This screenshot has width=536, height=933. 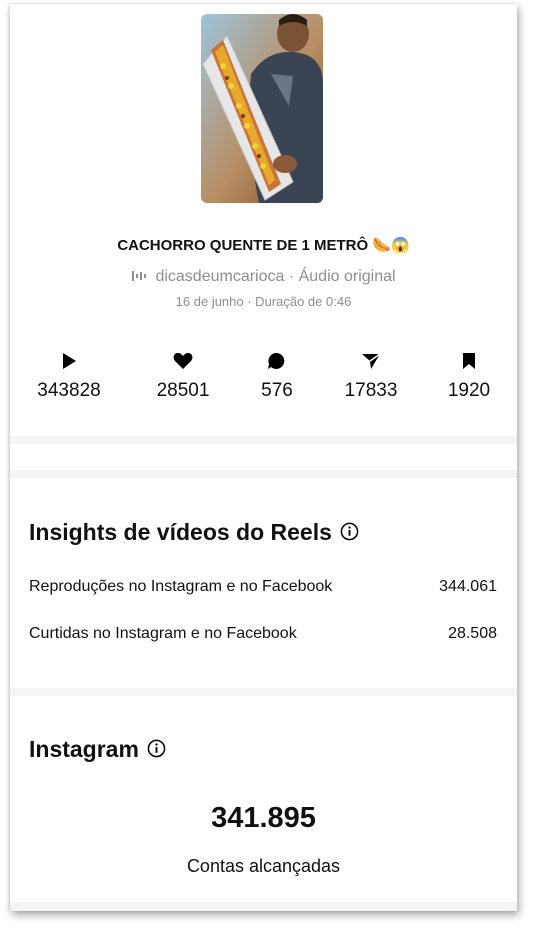 I want to click on reel-title: CACHORRO QUENTE DE 1 METRÔ 🌭😱, so click(x=263, y=245).